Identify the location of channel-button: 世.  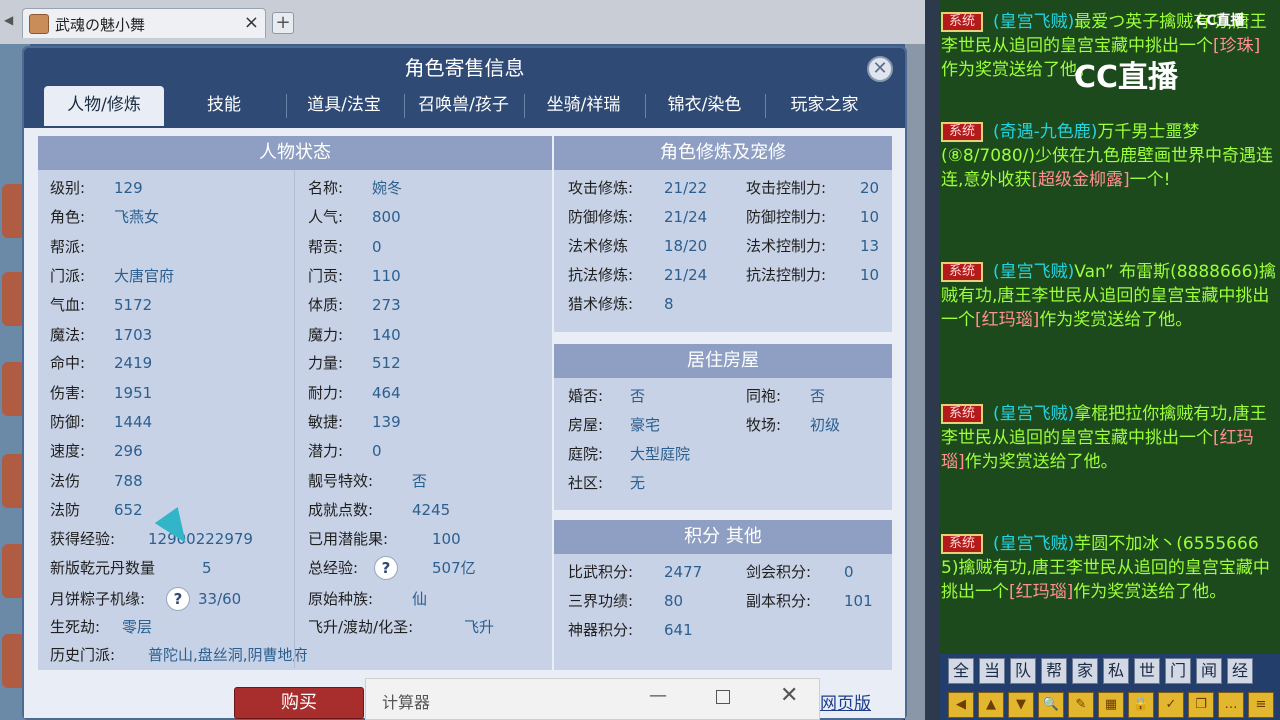
(1147, 671).